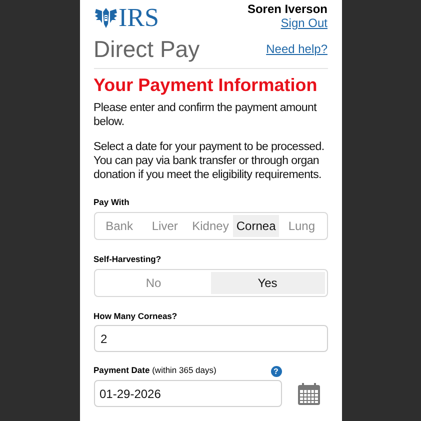 Image resolution: width=421 pixels, height=421 pixels. Describe the element at coordinates (155, 370) in the screenshot. I see `field-label: Payment Date (within 365 days)` at that location.